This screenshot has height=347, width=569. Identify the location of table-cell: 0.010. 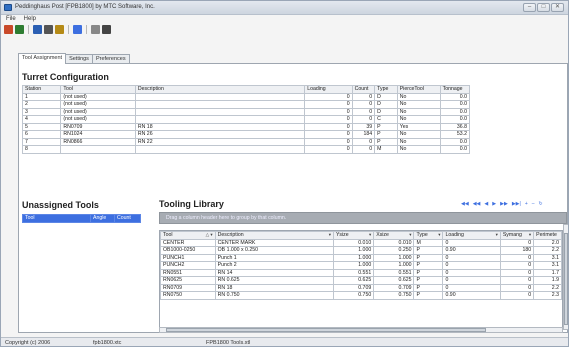
(394, 242).